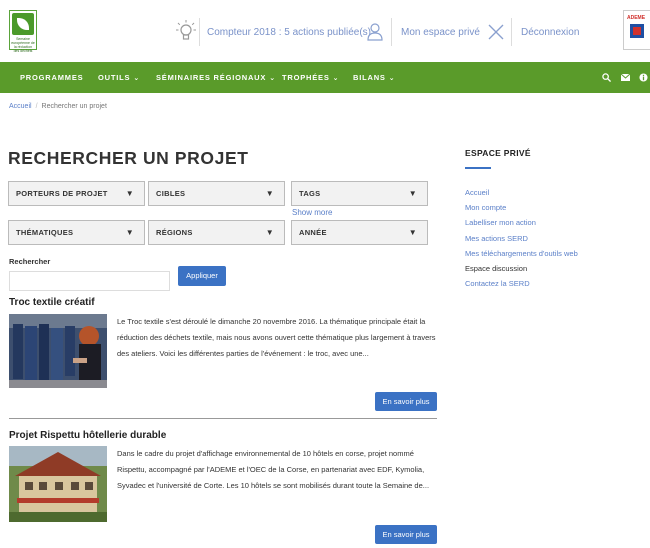 Image resolution: width=650 pixels, height=548 pixels. Describe the element at coordinates (30, 261) in the screenshot. I see `search-label: Rechercher` at that location.